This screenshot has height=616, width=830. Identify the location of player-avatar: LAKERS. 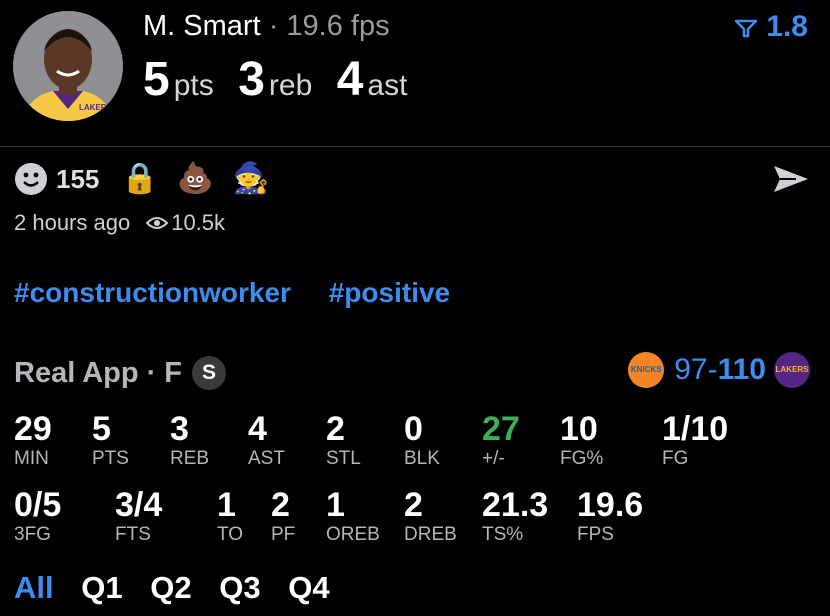
(68, 66).